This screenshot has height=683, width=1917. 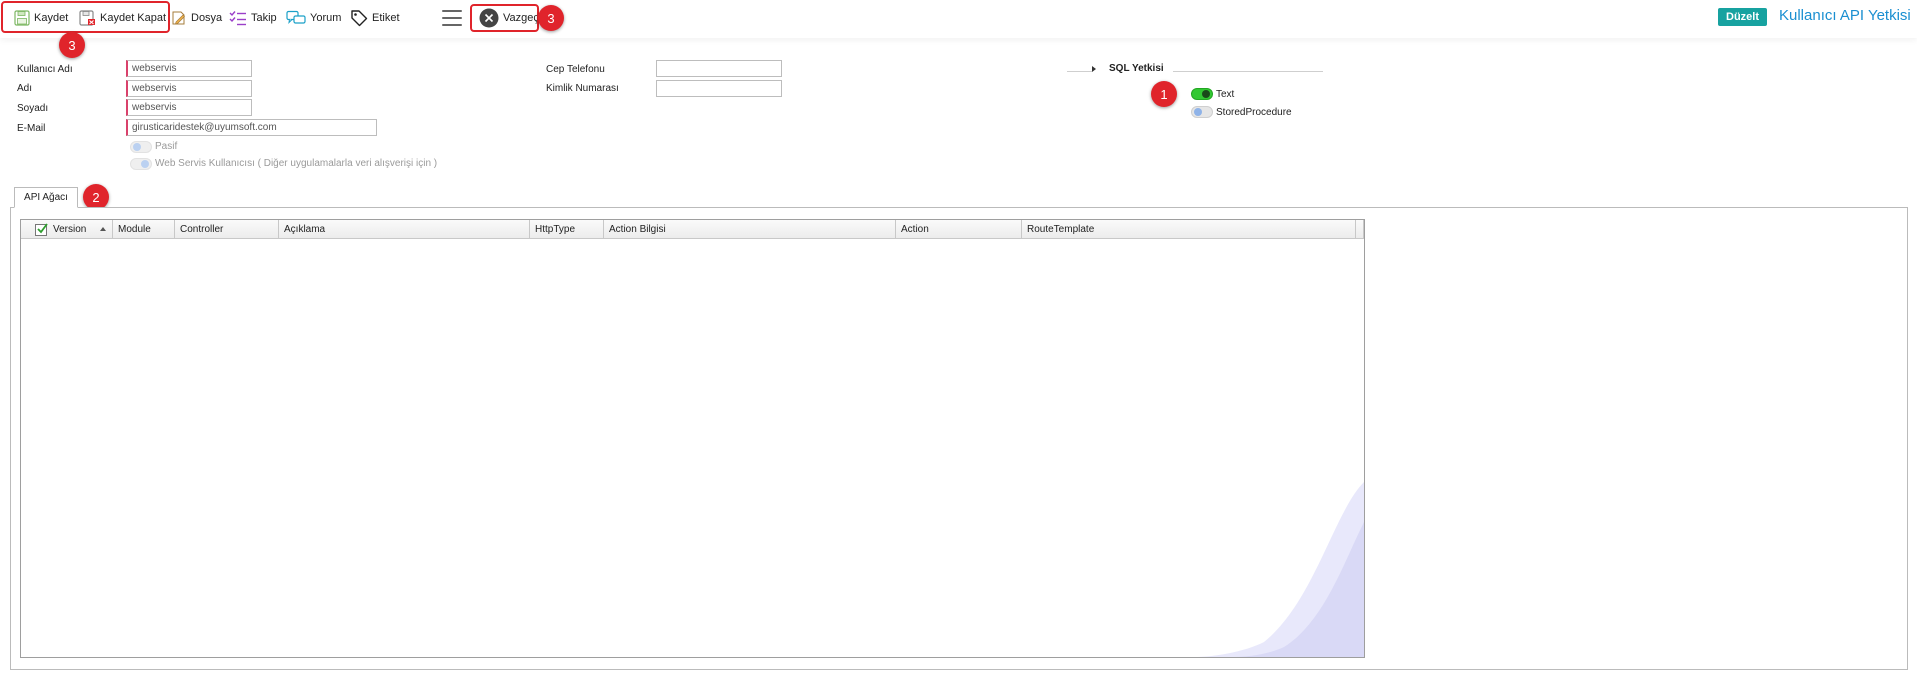 I want to click on surname-field: webservis, so click(x=189, y=107).